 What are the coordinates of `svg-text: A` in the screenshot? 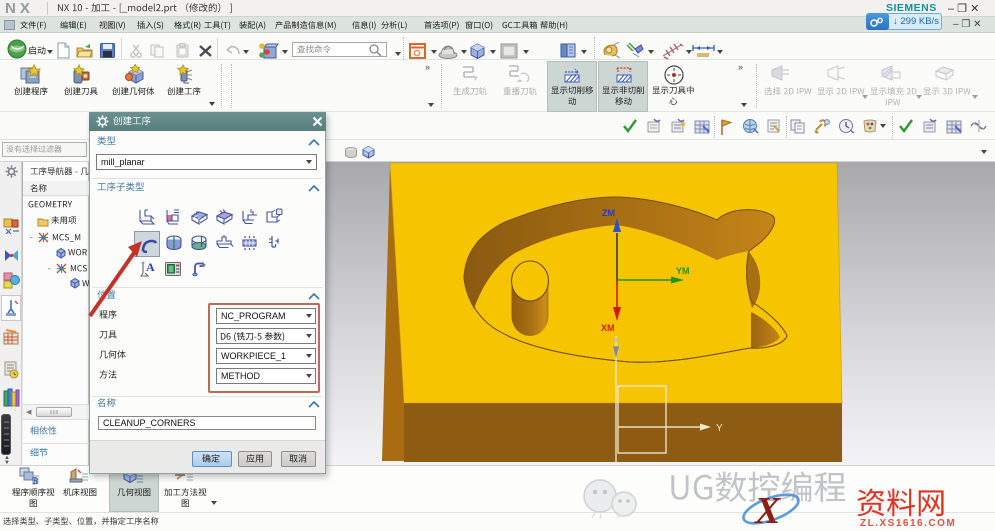 It's located at (150, 267).